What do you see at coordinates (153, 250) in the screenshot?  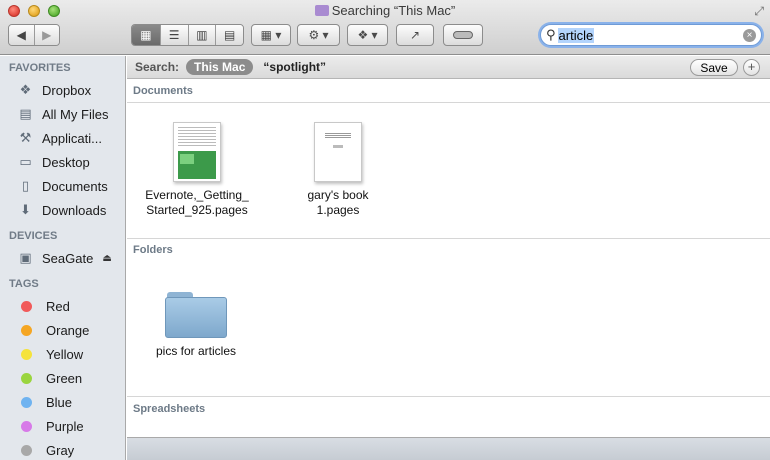 I see `group-header-folders: Folders` at bounding box center [153, 250].